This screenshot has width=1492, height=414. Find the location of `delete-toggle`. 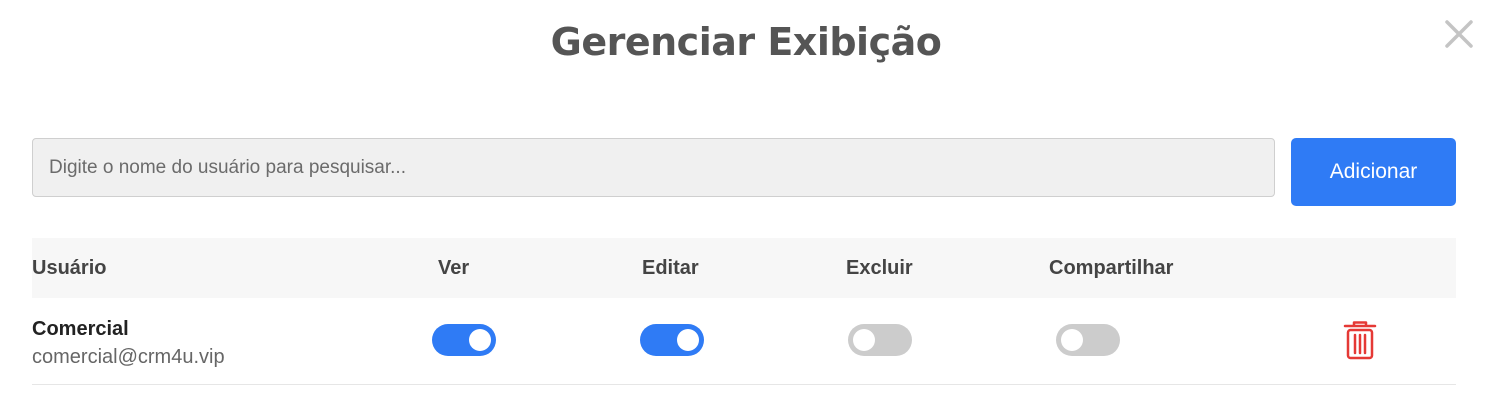

delete-toggle is located at coordinates (880, 340).